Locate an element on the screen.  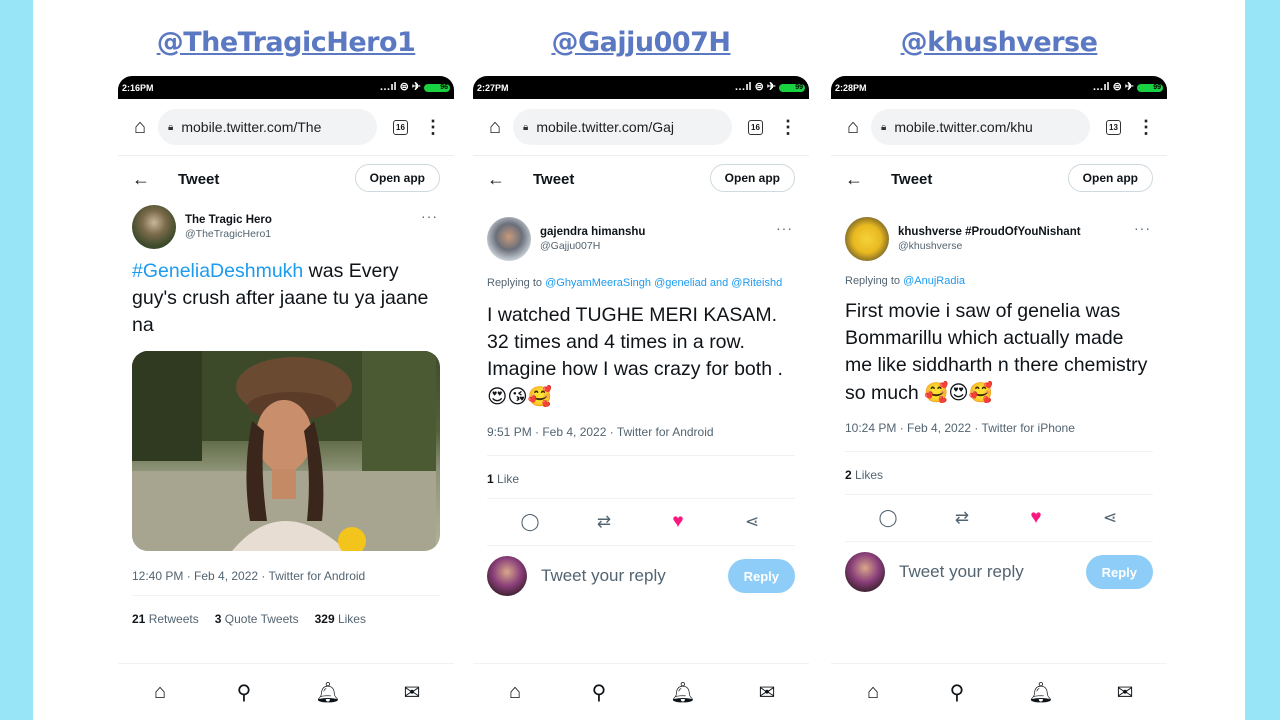
tweet-image is located at coordinates (286, 451).